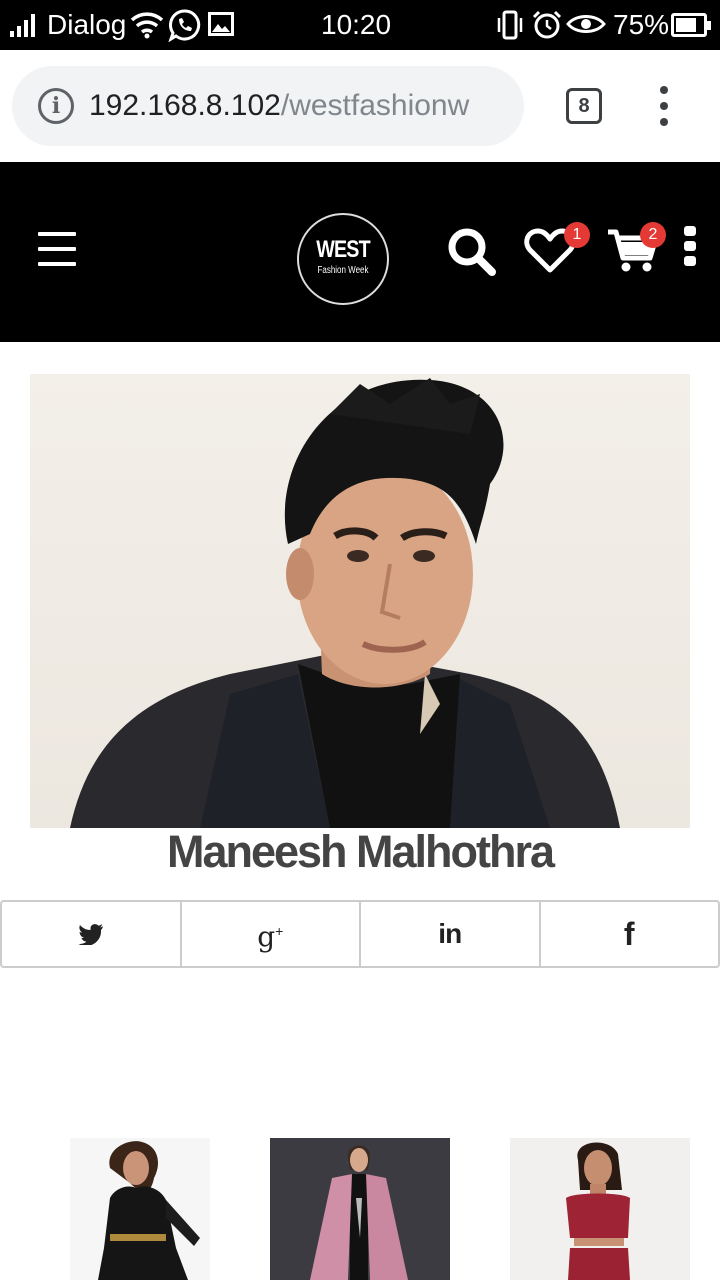 This screenshot has width=720, height=1280. Describe the element at coordinates (56, 106) in the screenshot. I see `info-icon: i` at that location.